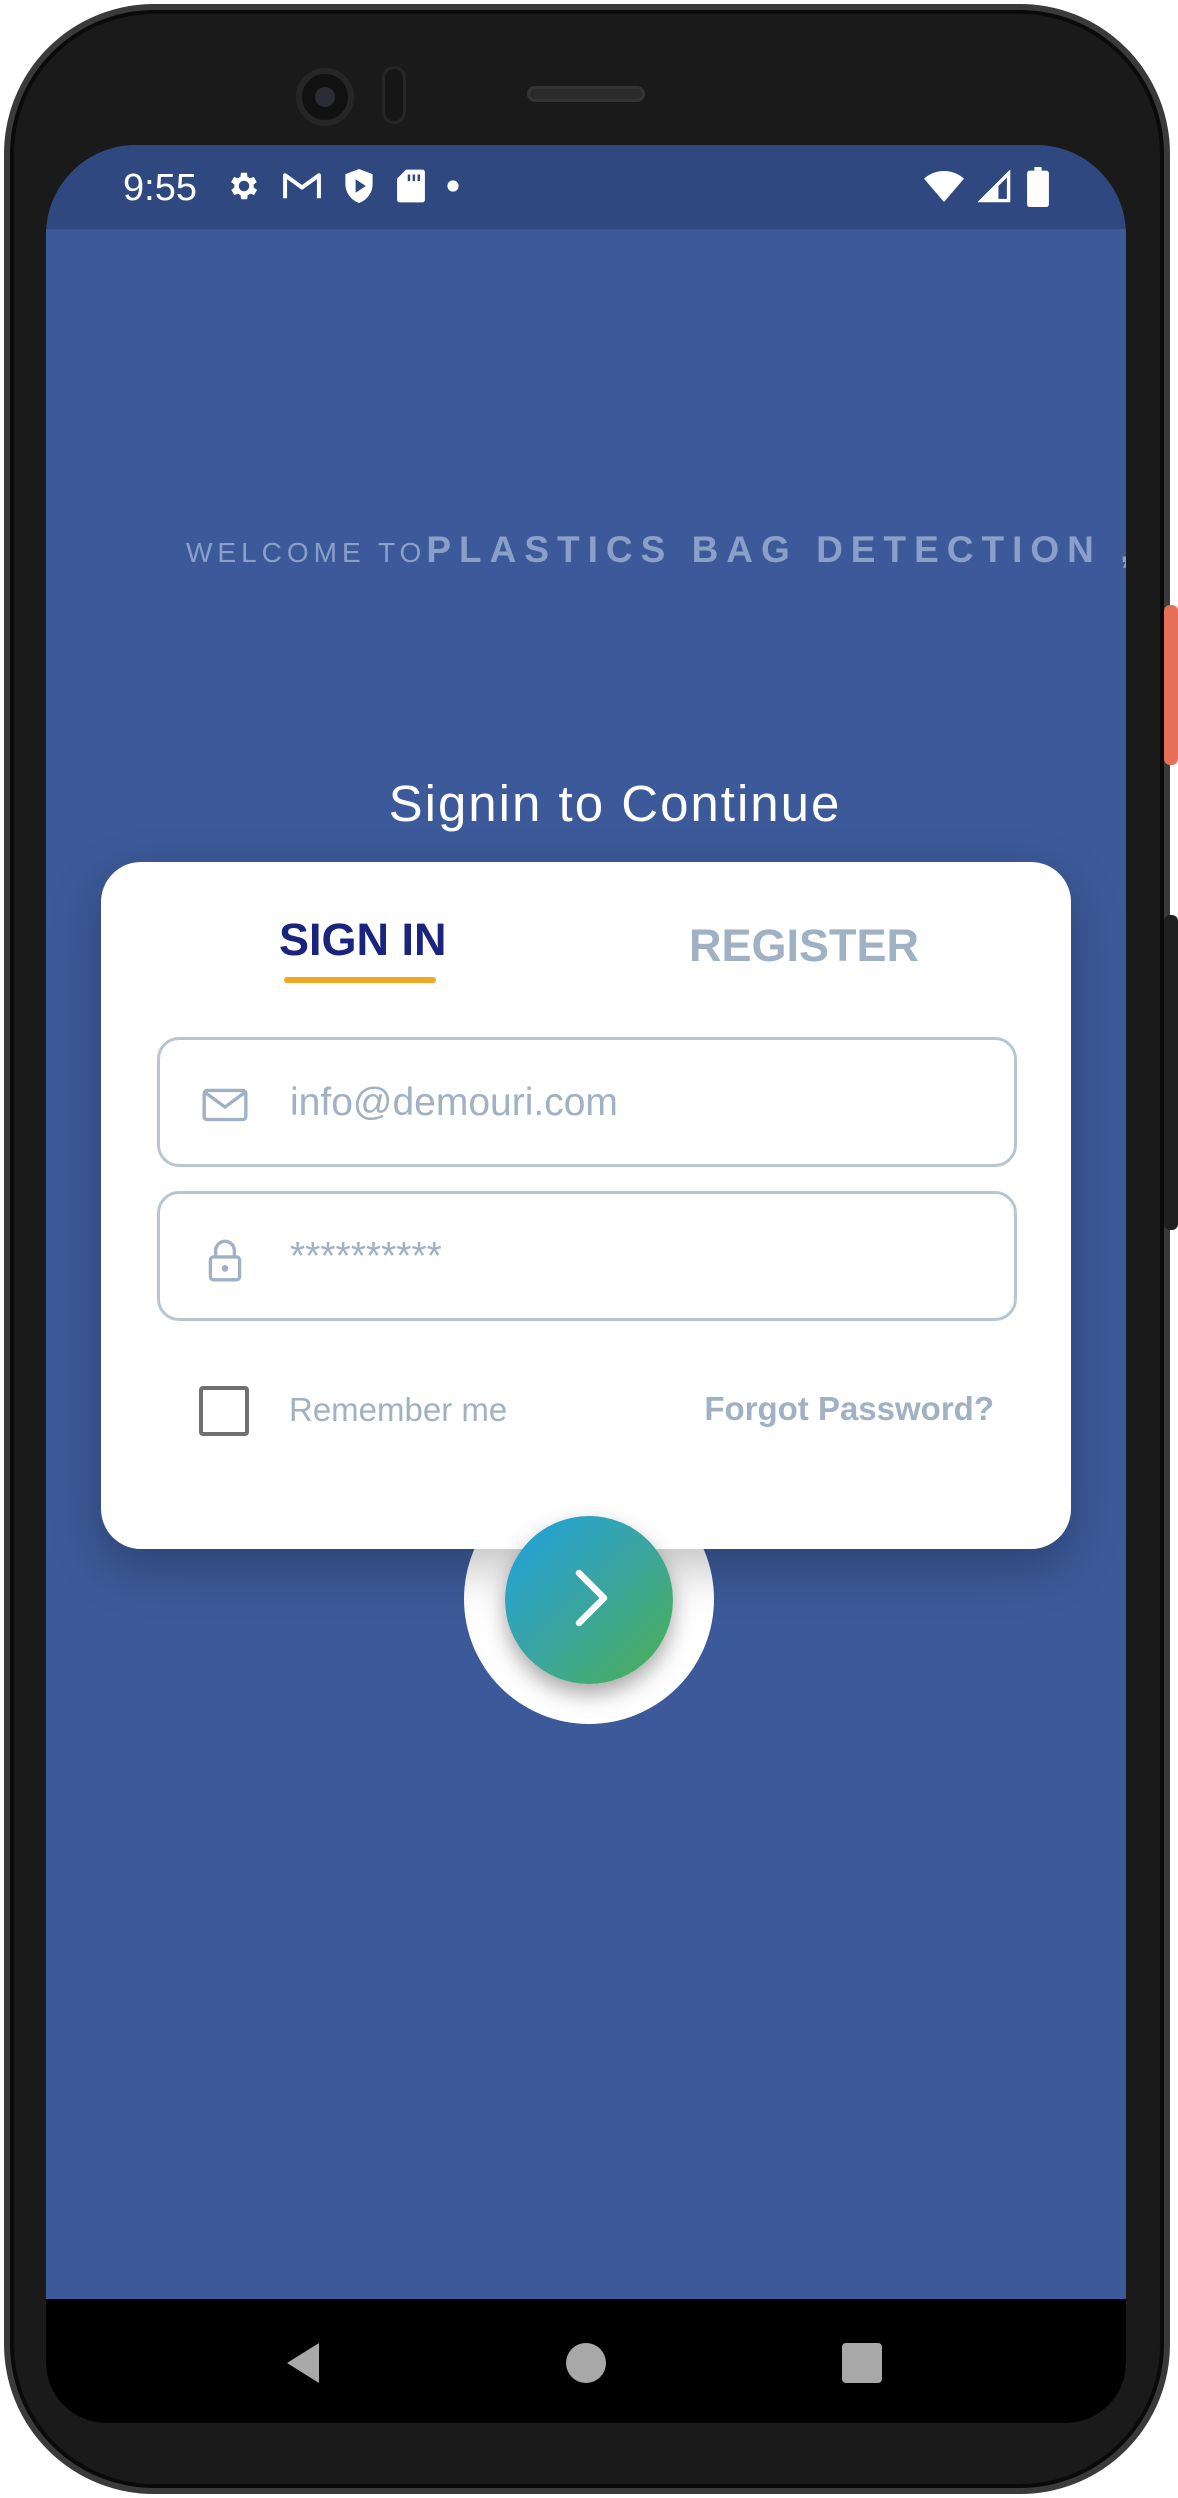 This screenshot has height=2498, width=1178. Describe the element at coordinates (244, 186) in the screenshot. I see `gear-icon` at that location.